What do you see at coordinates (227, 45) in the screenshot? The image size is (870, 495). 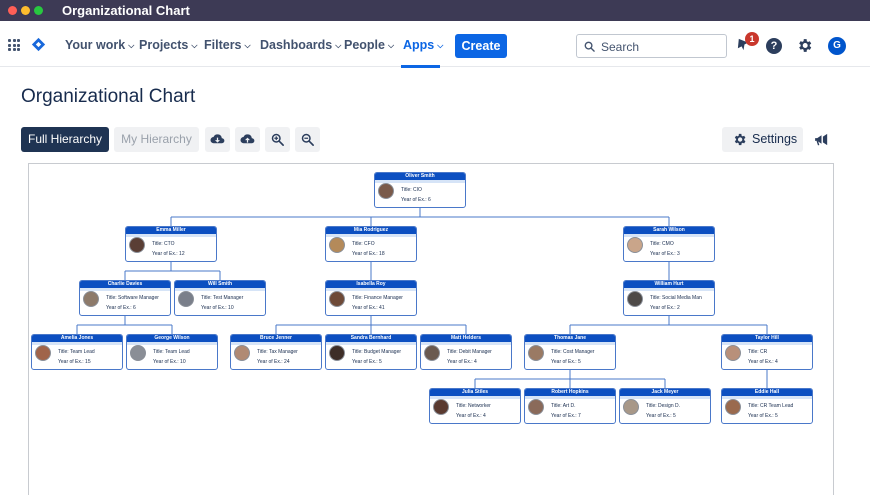 I see `nav-filters: Filters ⌵` at bounding box center [227, 45].